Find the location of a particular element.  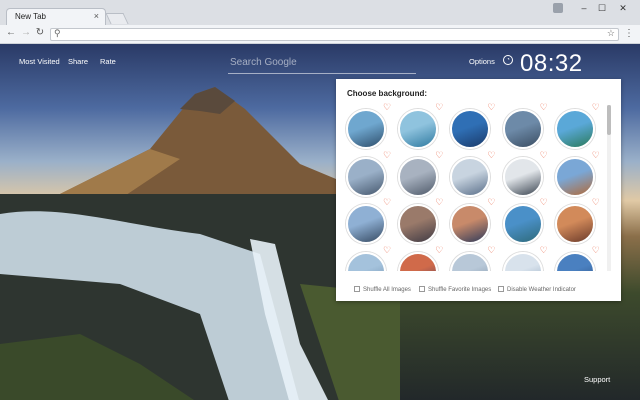

shuffle-all-label: Shuffle All Images is located at coordinates (387, 290).